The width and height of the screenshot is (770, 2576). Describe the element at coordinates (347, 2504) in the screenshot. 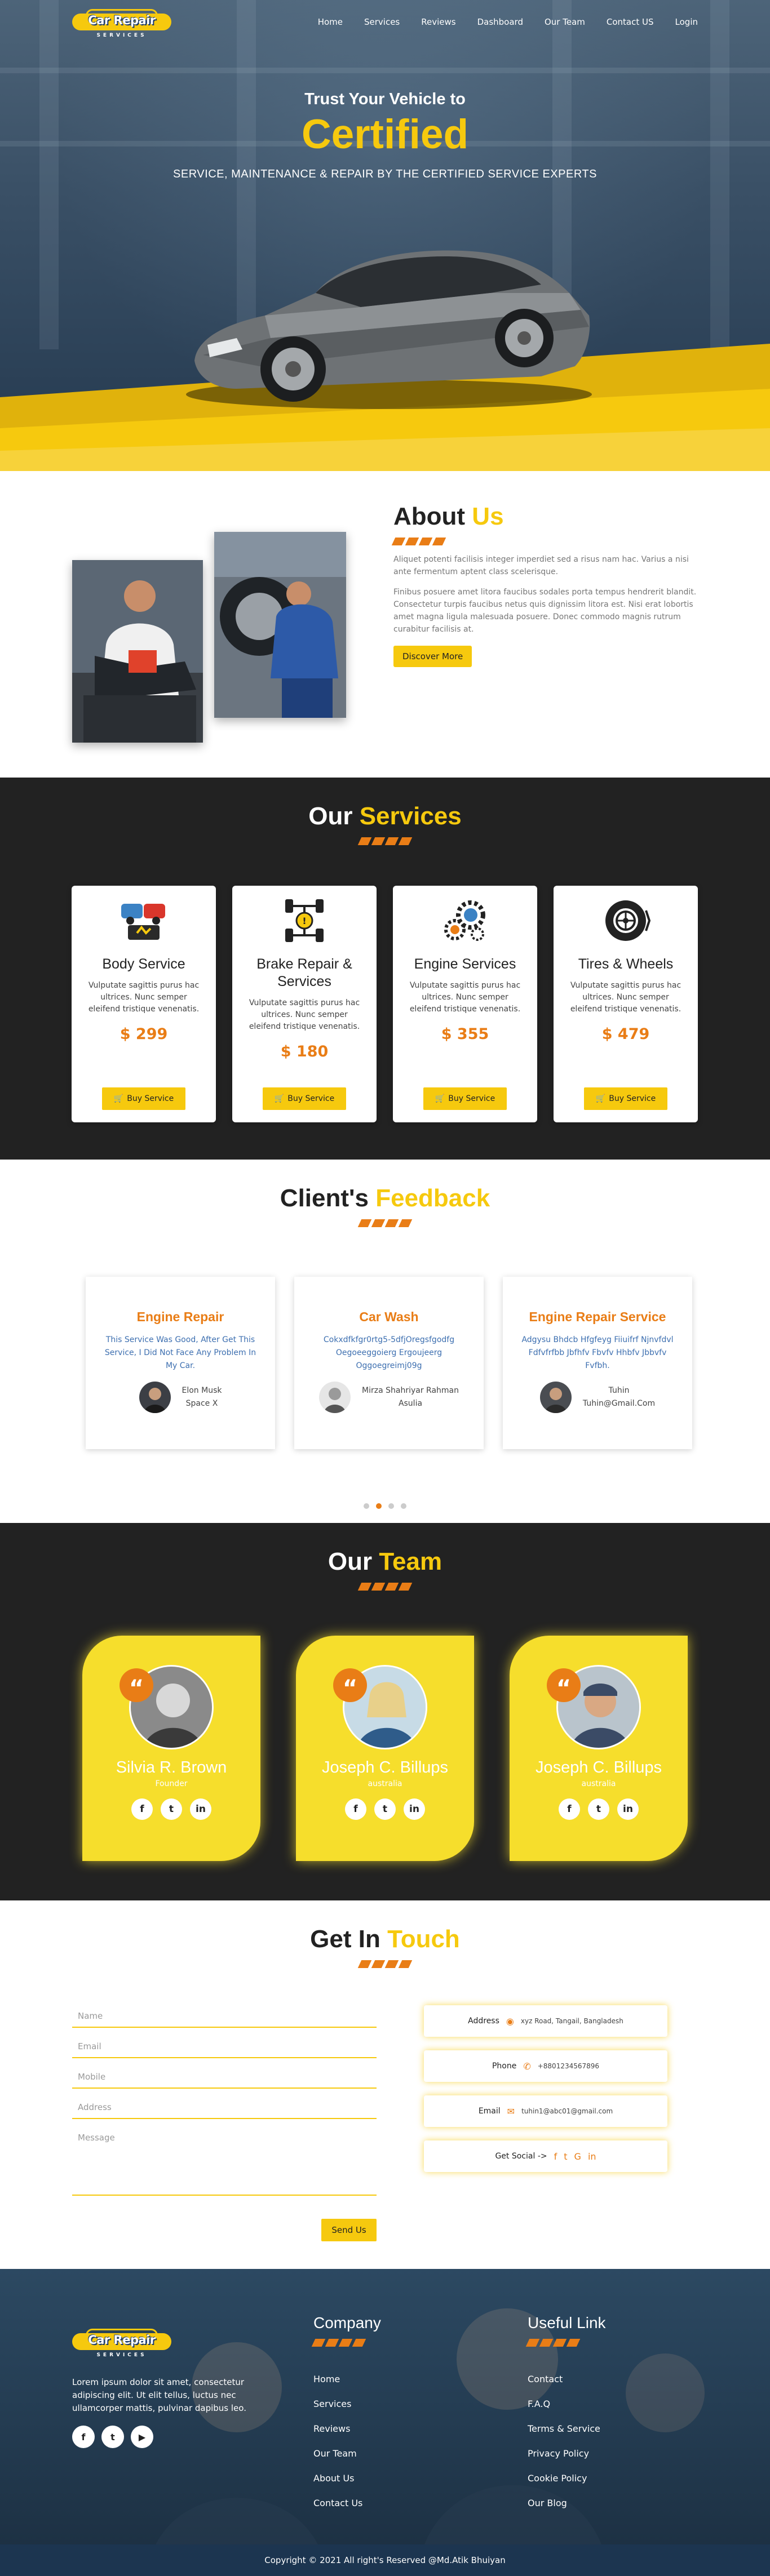

I see `footer-link-contact: Contact Us` at that location.